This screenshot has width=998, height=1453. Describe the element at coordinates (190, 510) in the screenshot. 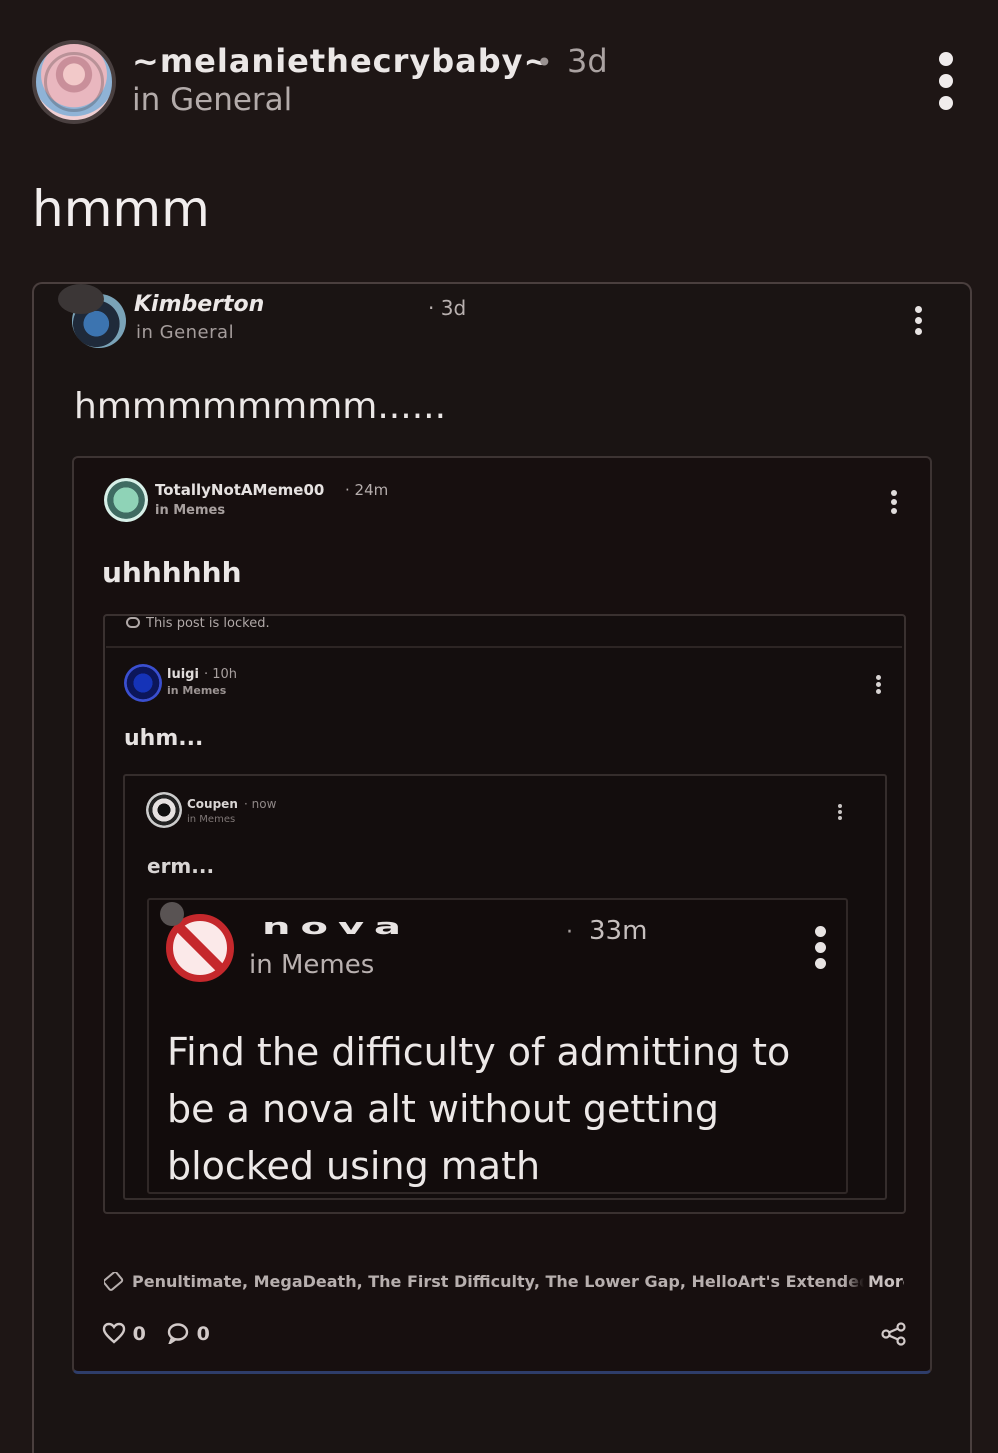

I see `totally-community: in Memes` at that location.